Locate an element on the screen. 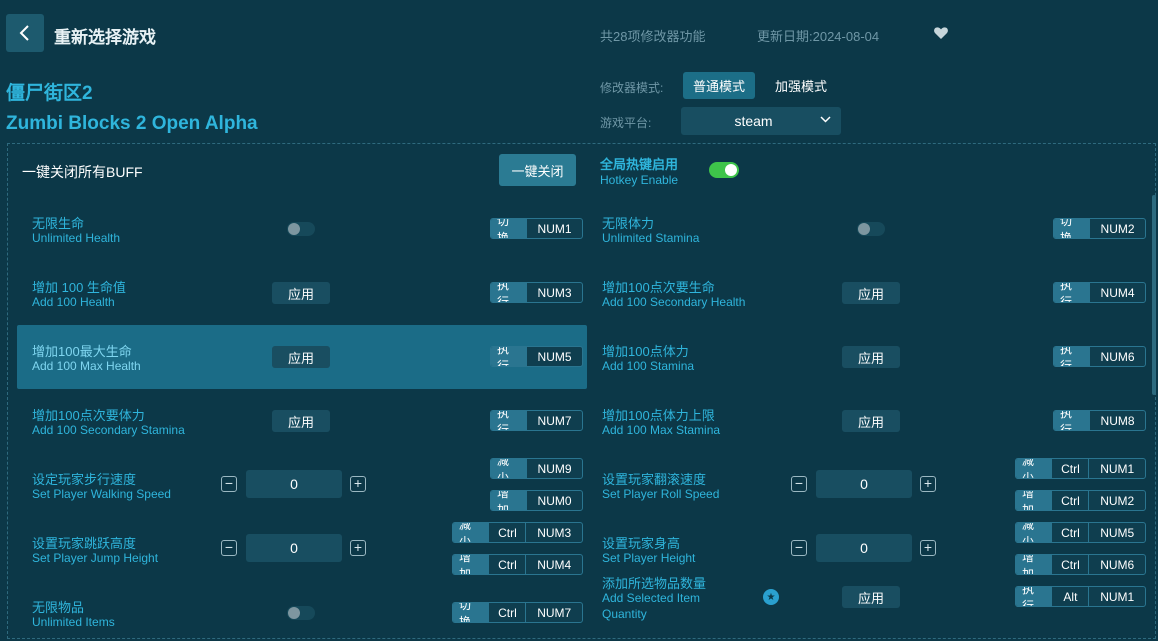 The image size is (1158, 641). hotkey-binding: 减少 Ctrl NUM5 is located at coordinates (1080, 532).